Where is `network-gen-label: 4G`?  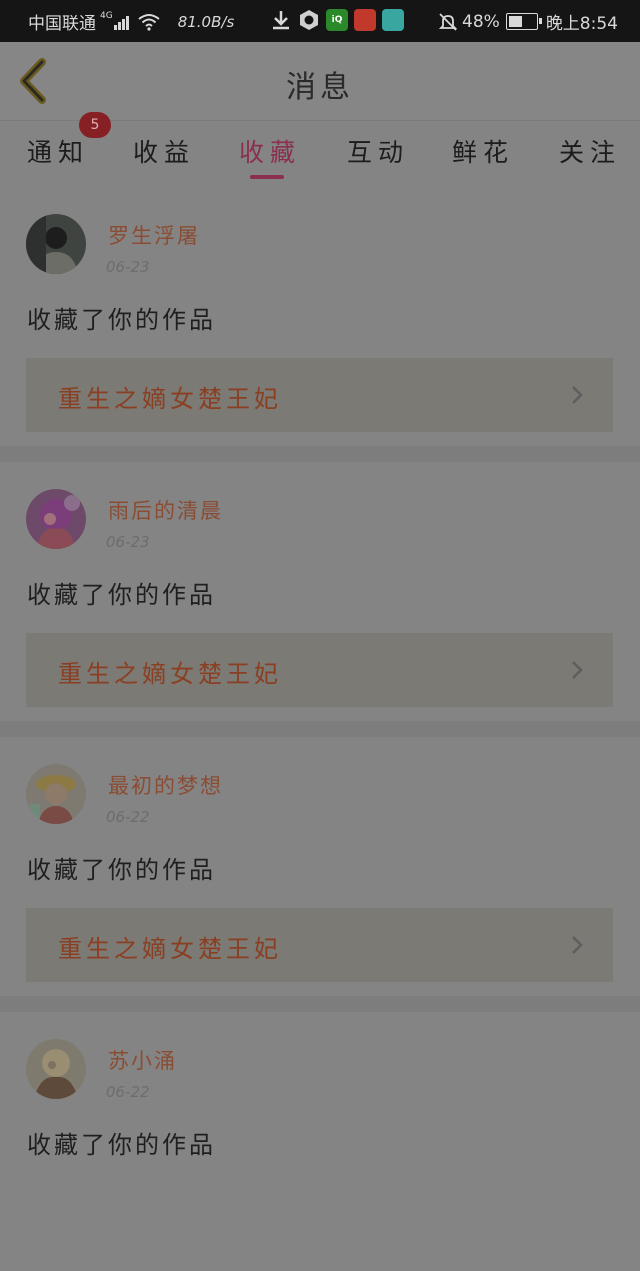
network-gen-label: 4G is located at coordinates (106, 15).